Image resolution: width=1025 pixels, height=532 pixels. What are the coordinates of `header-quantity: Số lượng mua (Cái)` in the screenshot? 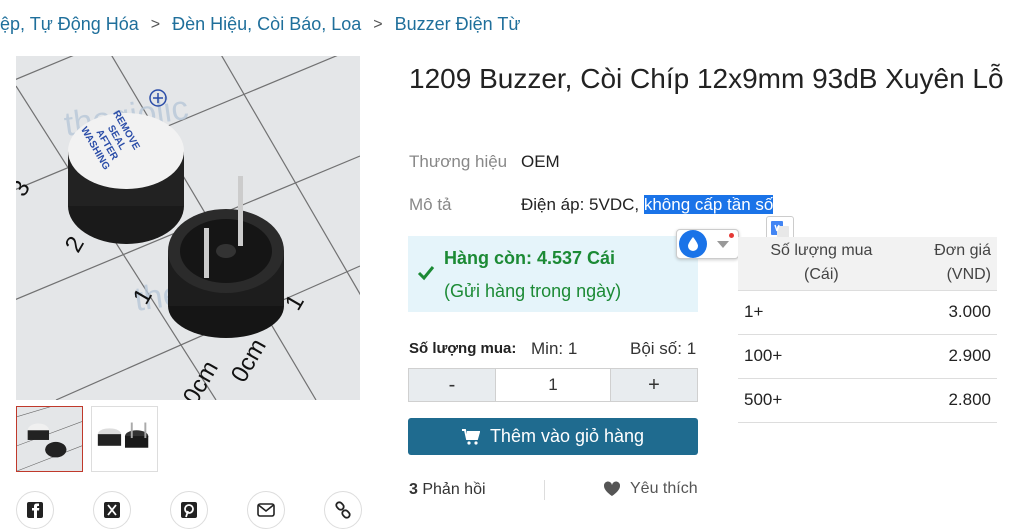 It's located at (819, 263).